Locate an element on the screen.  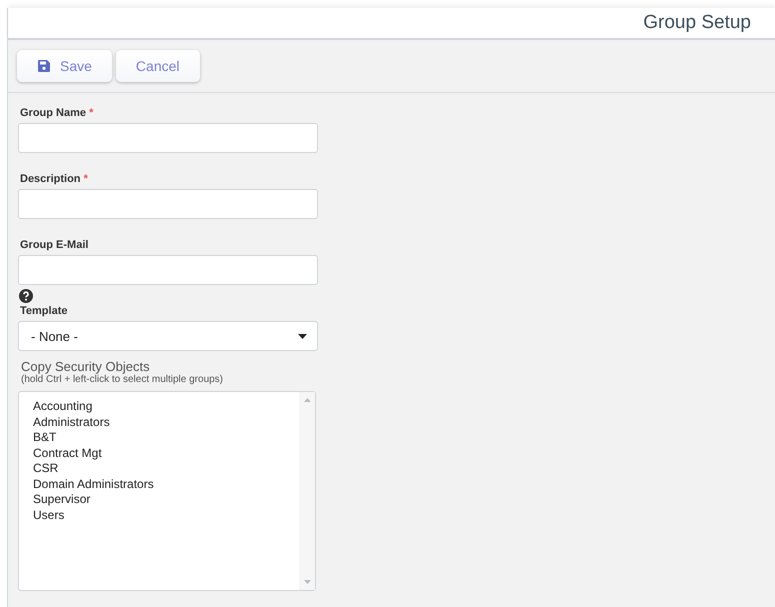
list-item: B&T is located at coordinates (166, 438).